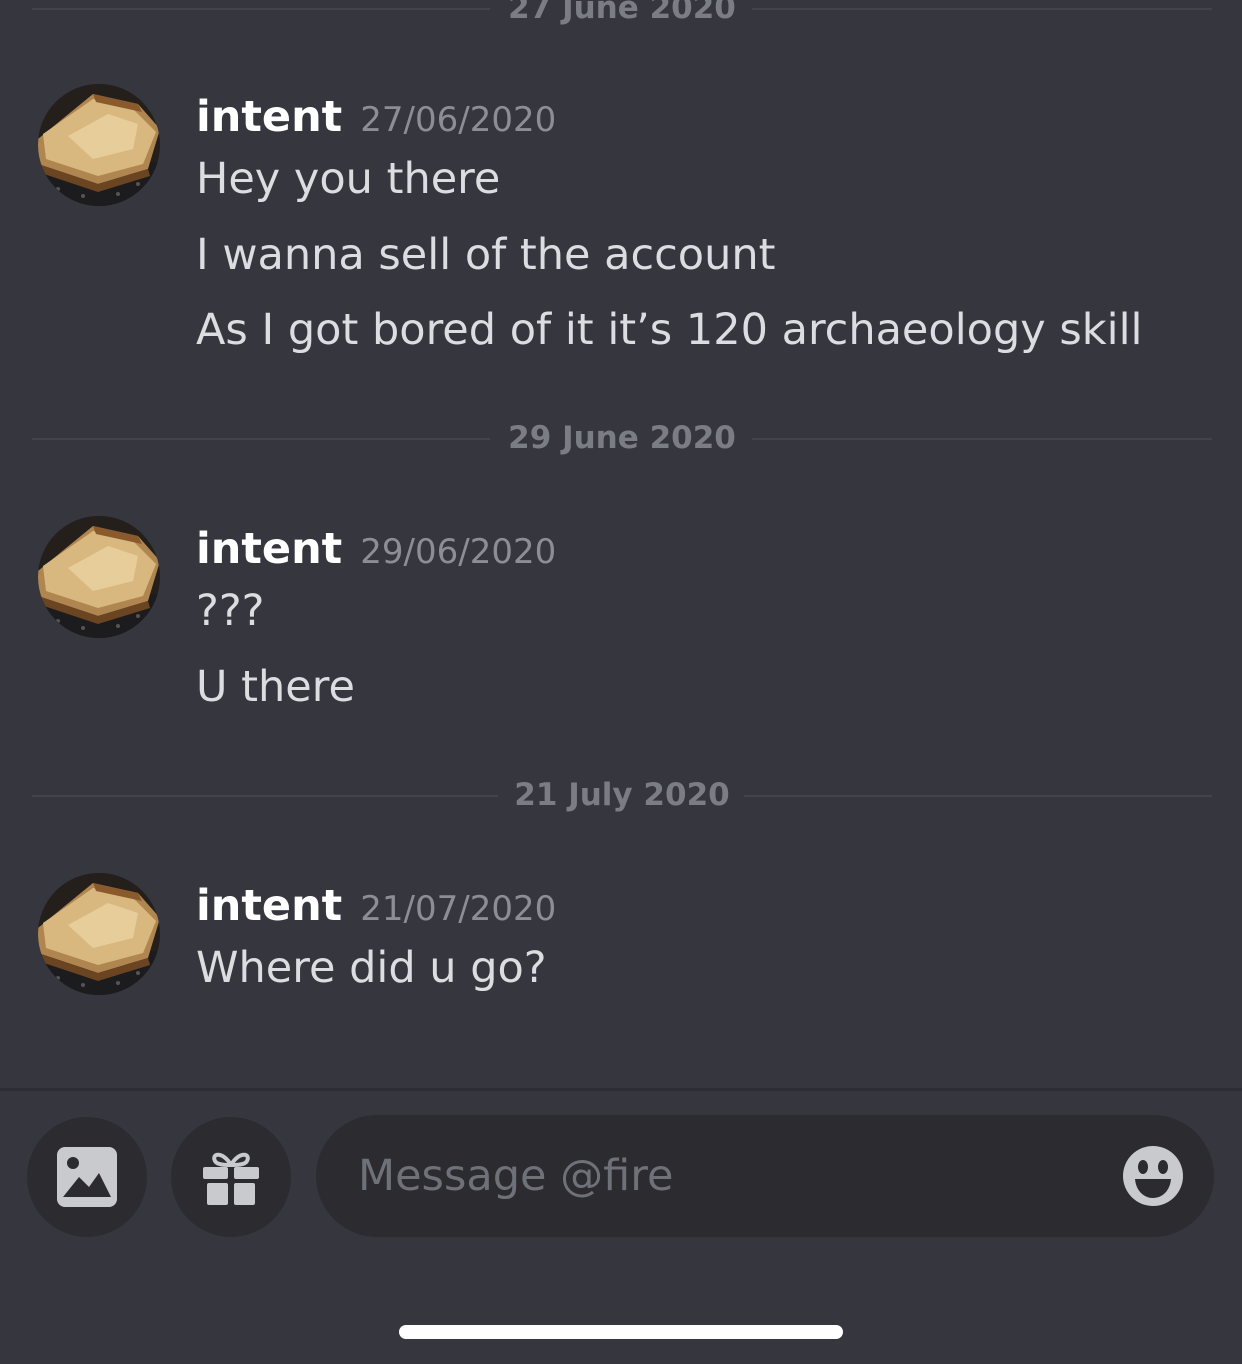 The image size is (1242, 1364). Describe the element at coordinates (371, 968) in the screenshot. I see `message-text: Where did u go?` at that location.